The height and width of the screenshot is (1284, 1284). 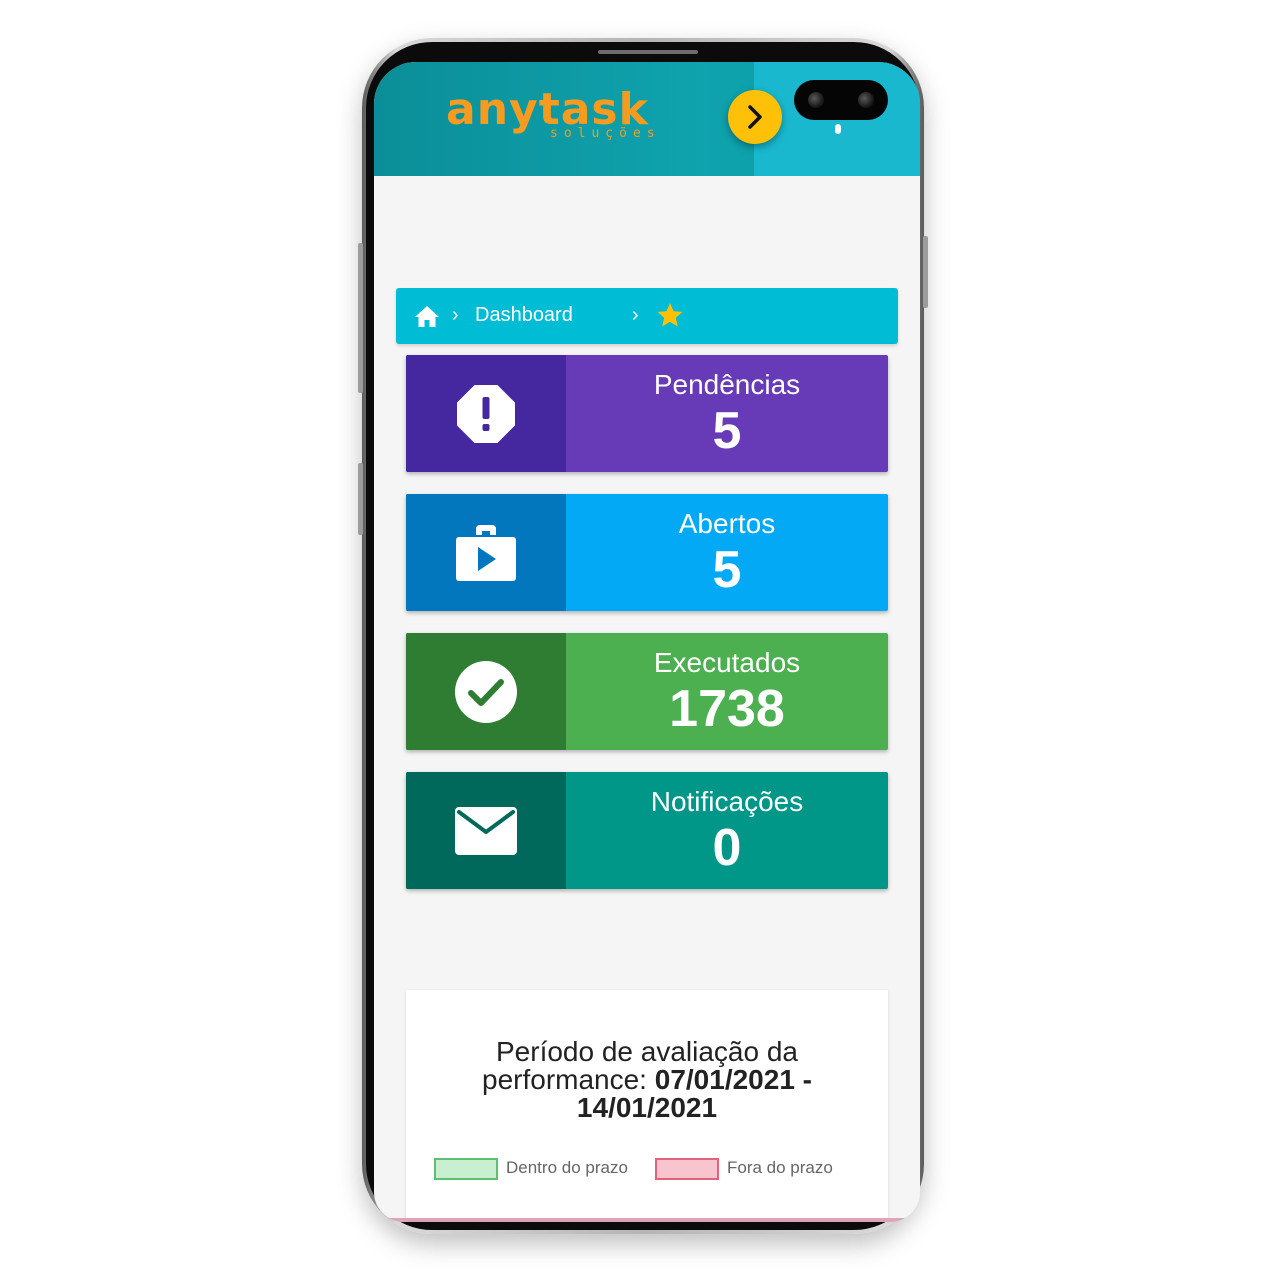 I want to click on stat-card-abertos: Abertos 5, so click(x=647, y=552).